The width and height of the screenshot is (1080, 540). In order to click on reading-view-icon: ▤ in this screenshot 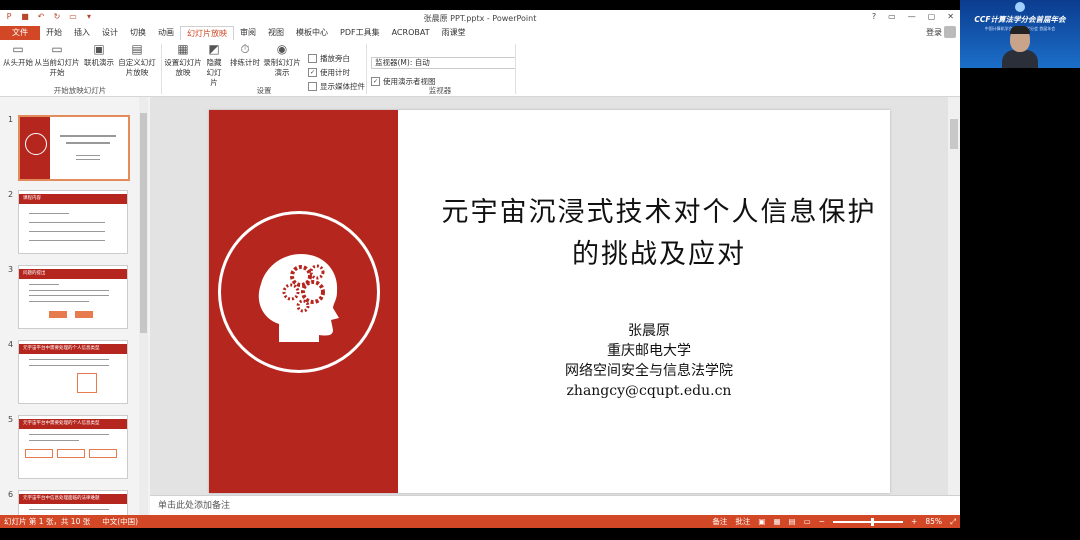, I will do `click(792, 521)`.